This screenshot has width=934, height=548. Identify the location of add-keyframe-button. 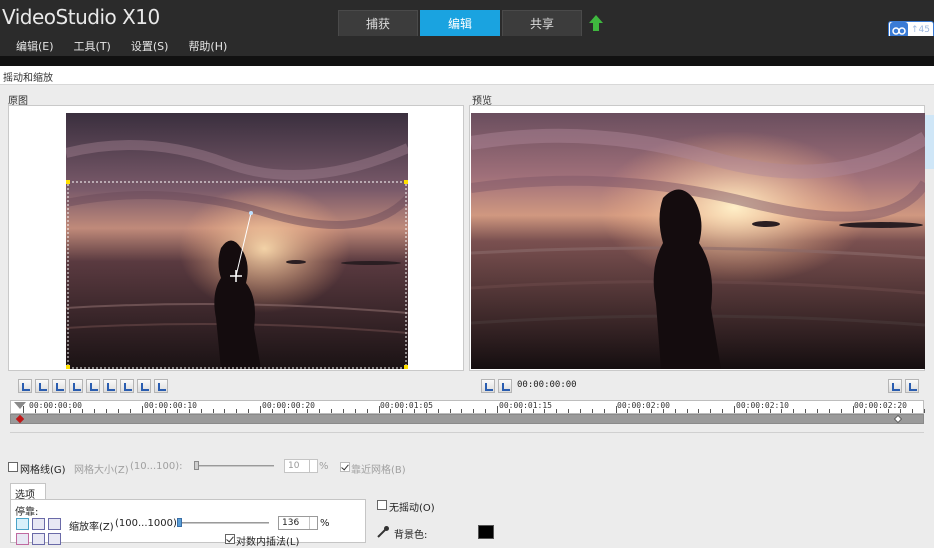
(42, 386).